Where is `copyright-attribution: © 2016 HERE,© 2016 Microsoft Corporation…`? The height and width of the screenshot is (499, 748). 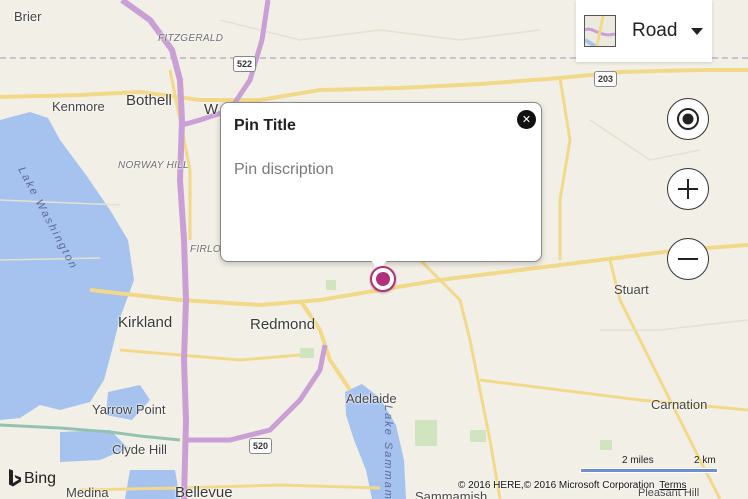 copyright-attribution: © 2016 HERE,© 2016 Microsoft Corporation… is located at coordinates (572, 485).